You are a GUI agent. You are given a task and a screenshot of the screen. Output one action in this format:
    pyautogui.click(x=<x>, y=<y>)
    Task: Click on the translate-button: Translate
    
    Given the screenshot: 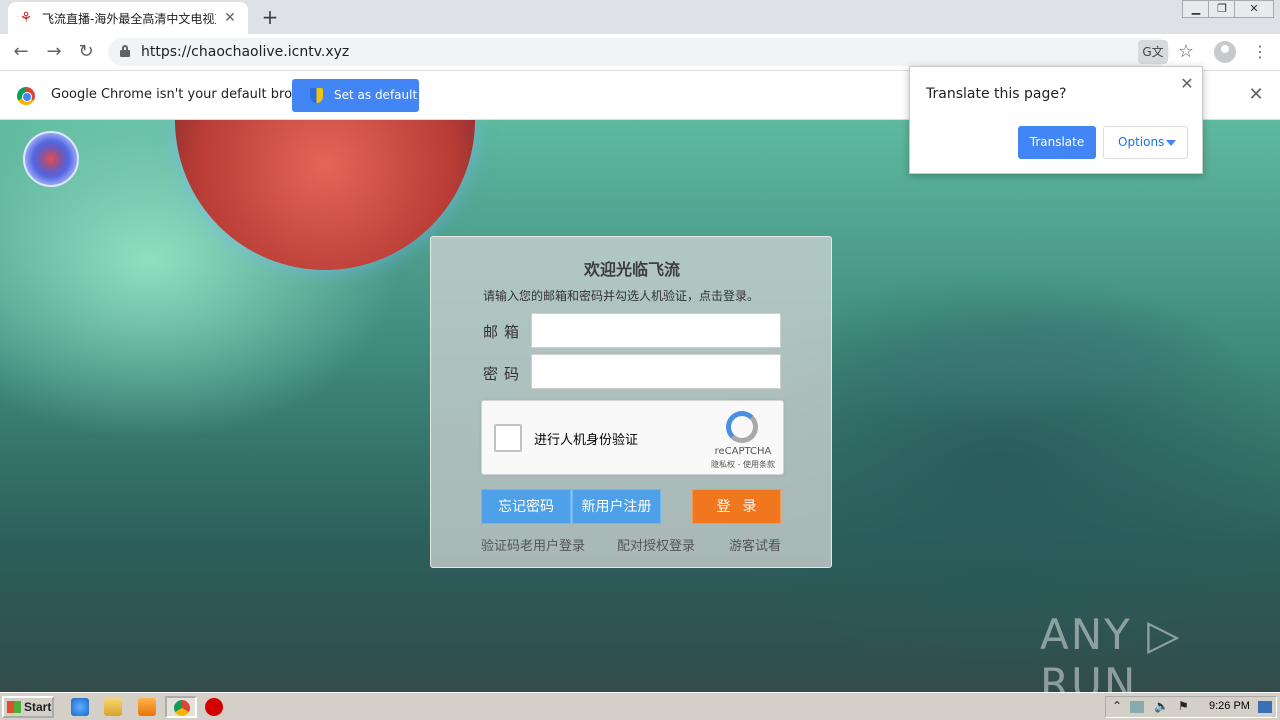 What is the action you would take?
    pyautogui.click(x=1057, y=142)
    